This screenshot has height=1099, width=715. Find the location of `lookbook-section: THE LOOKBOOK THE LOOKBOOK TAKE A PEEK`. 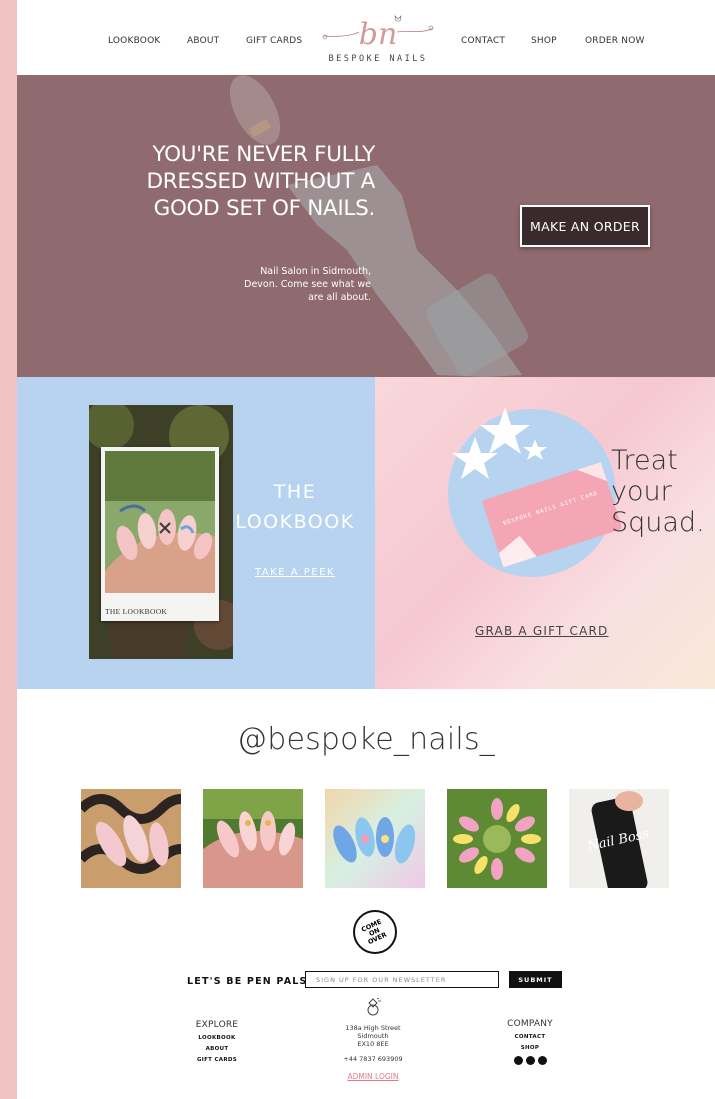

lookbook-section: THE LOOKBOOK THE LOOKBOOK TAKE A PEEK is located at coordinates (196, 533).